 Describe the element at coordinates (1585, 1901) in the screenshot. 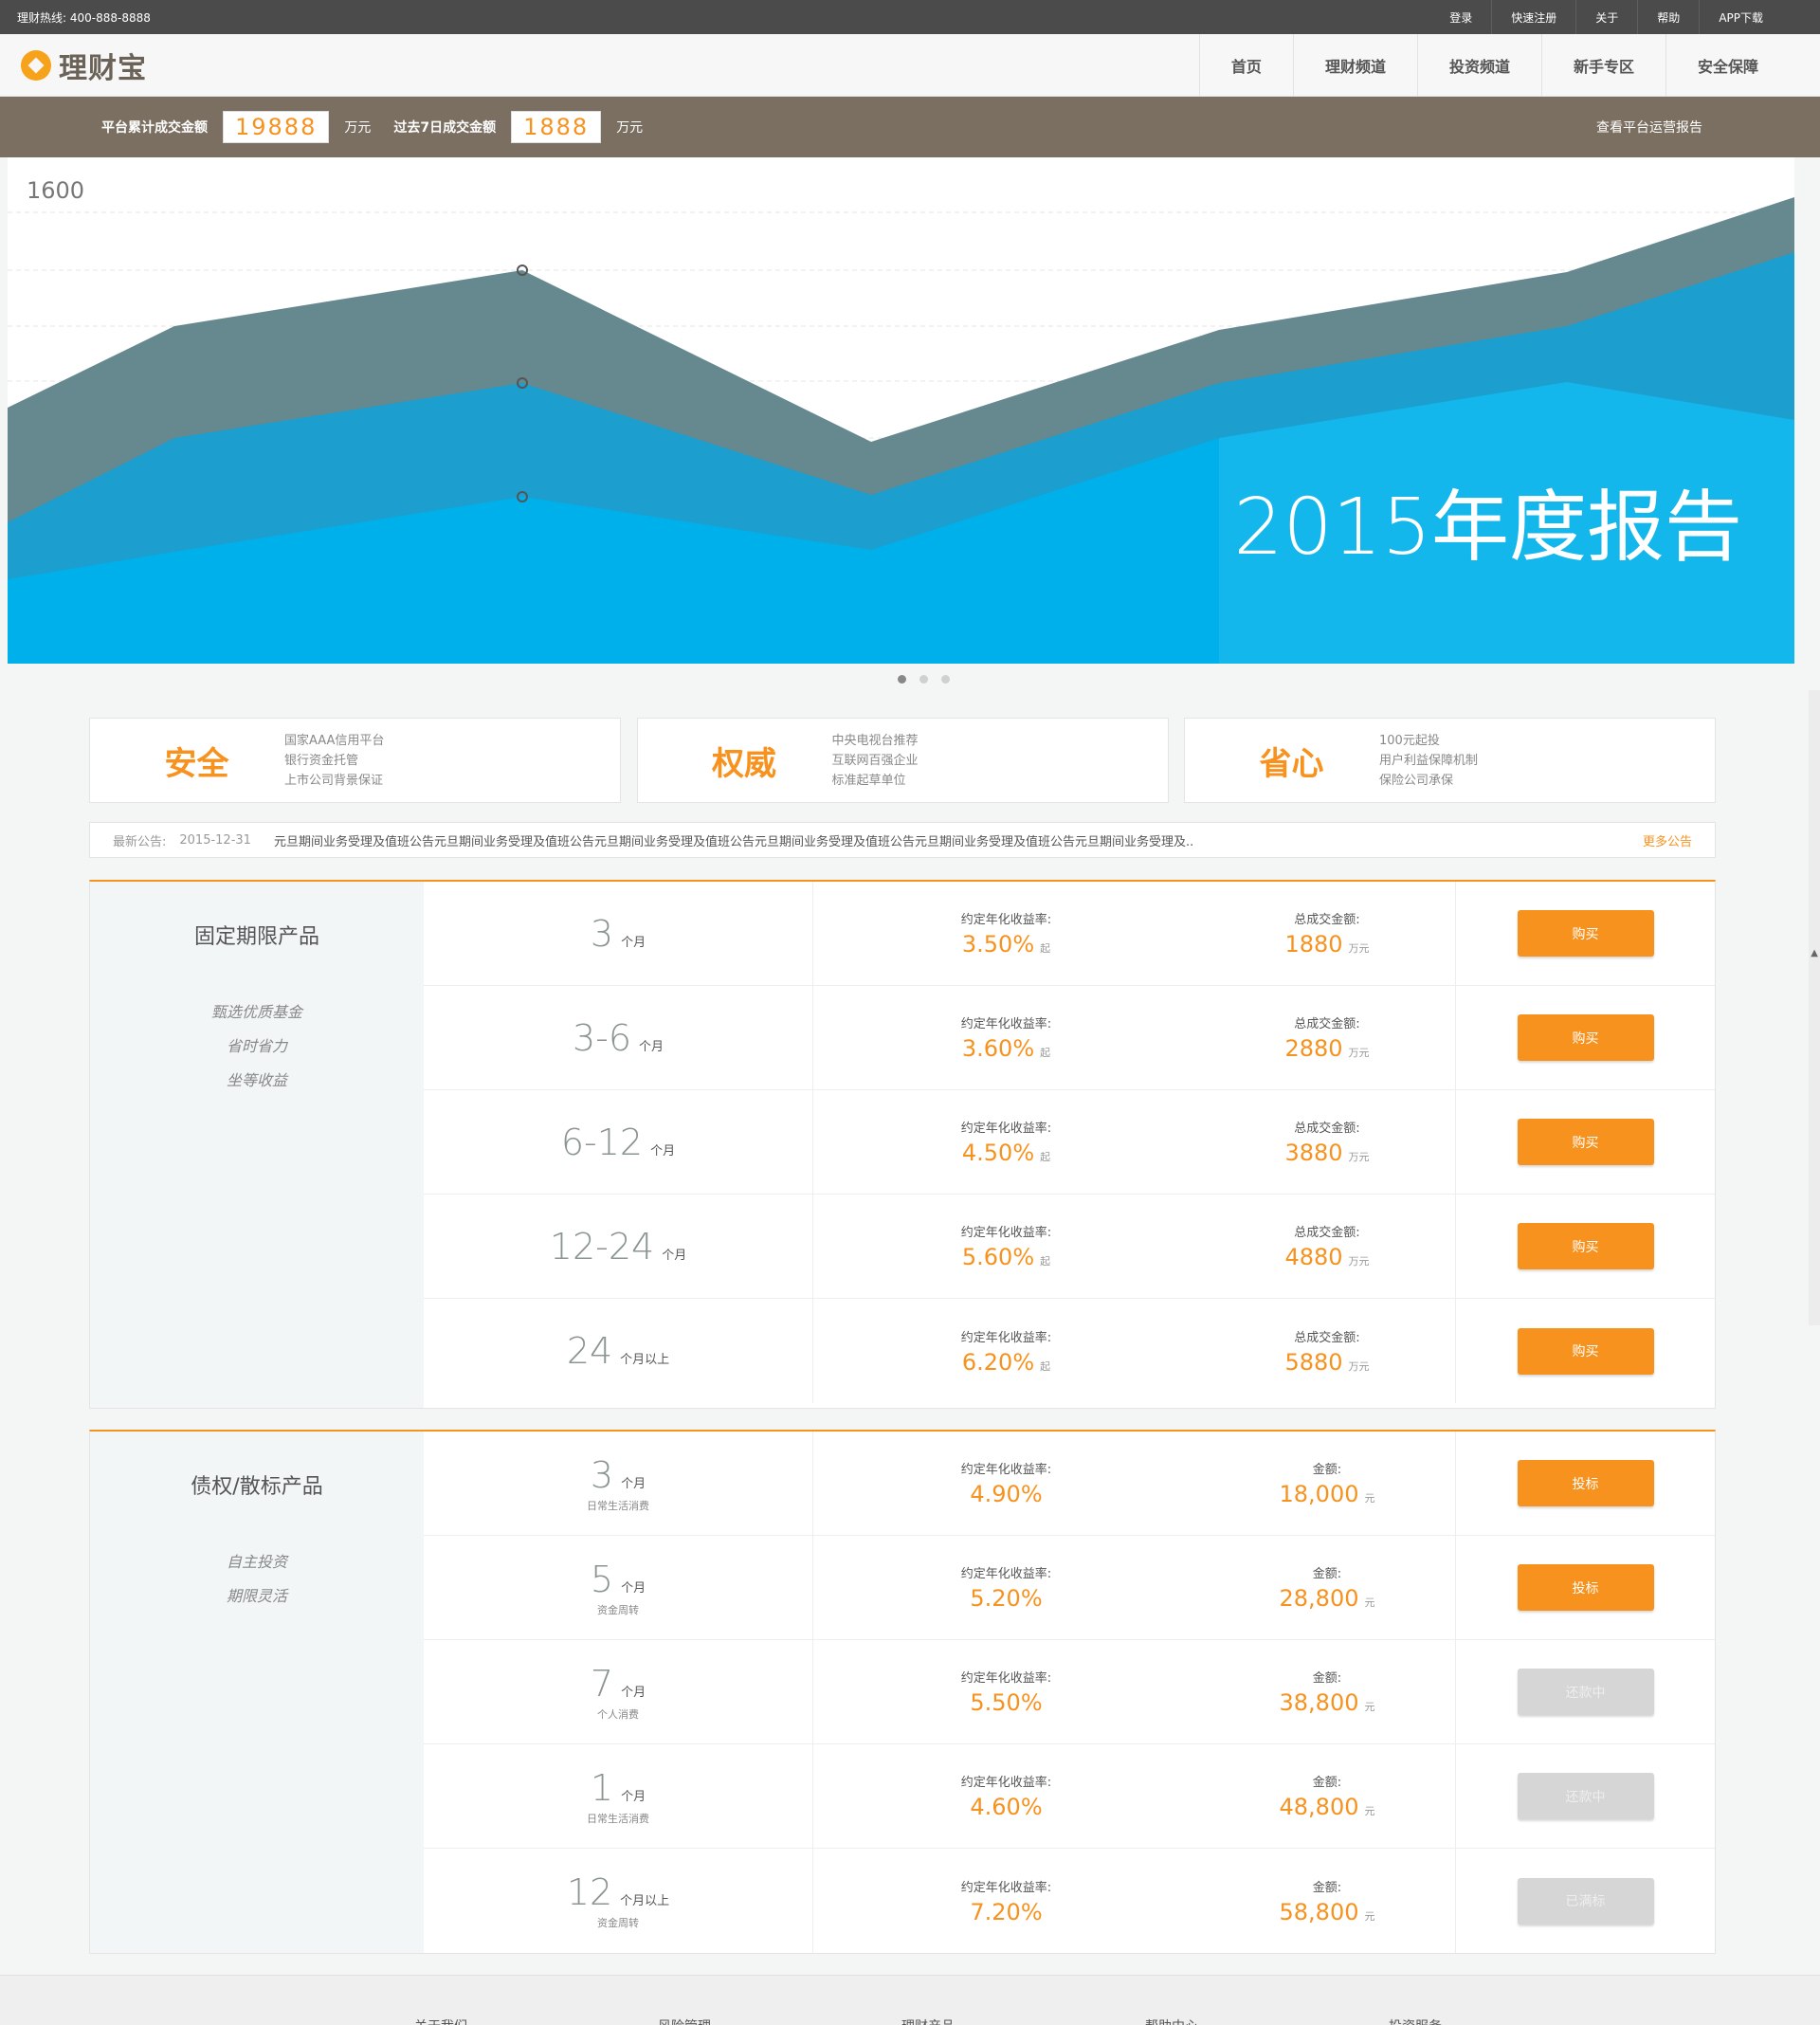

I see `status-button: 已满标` at that location.